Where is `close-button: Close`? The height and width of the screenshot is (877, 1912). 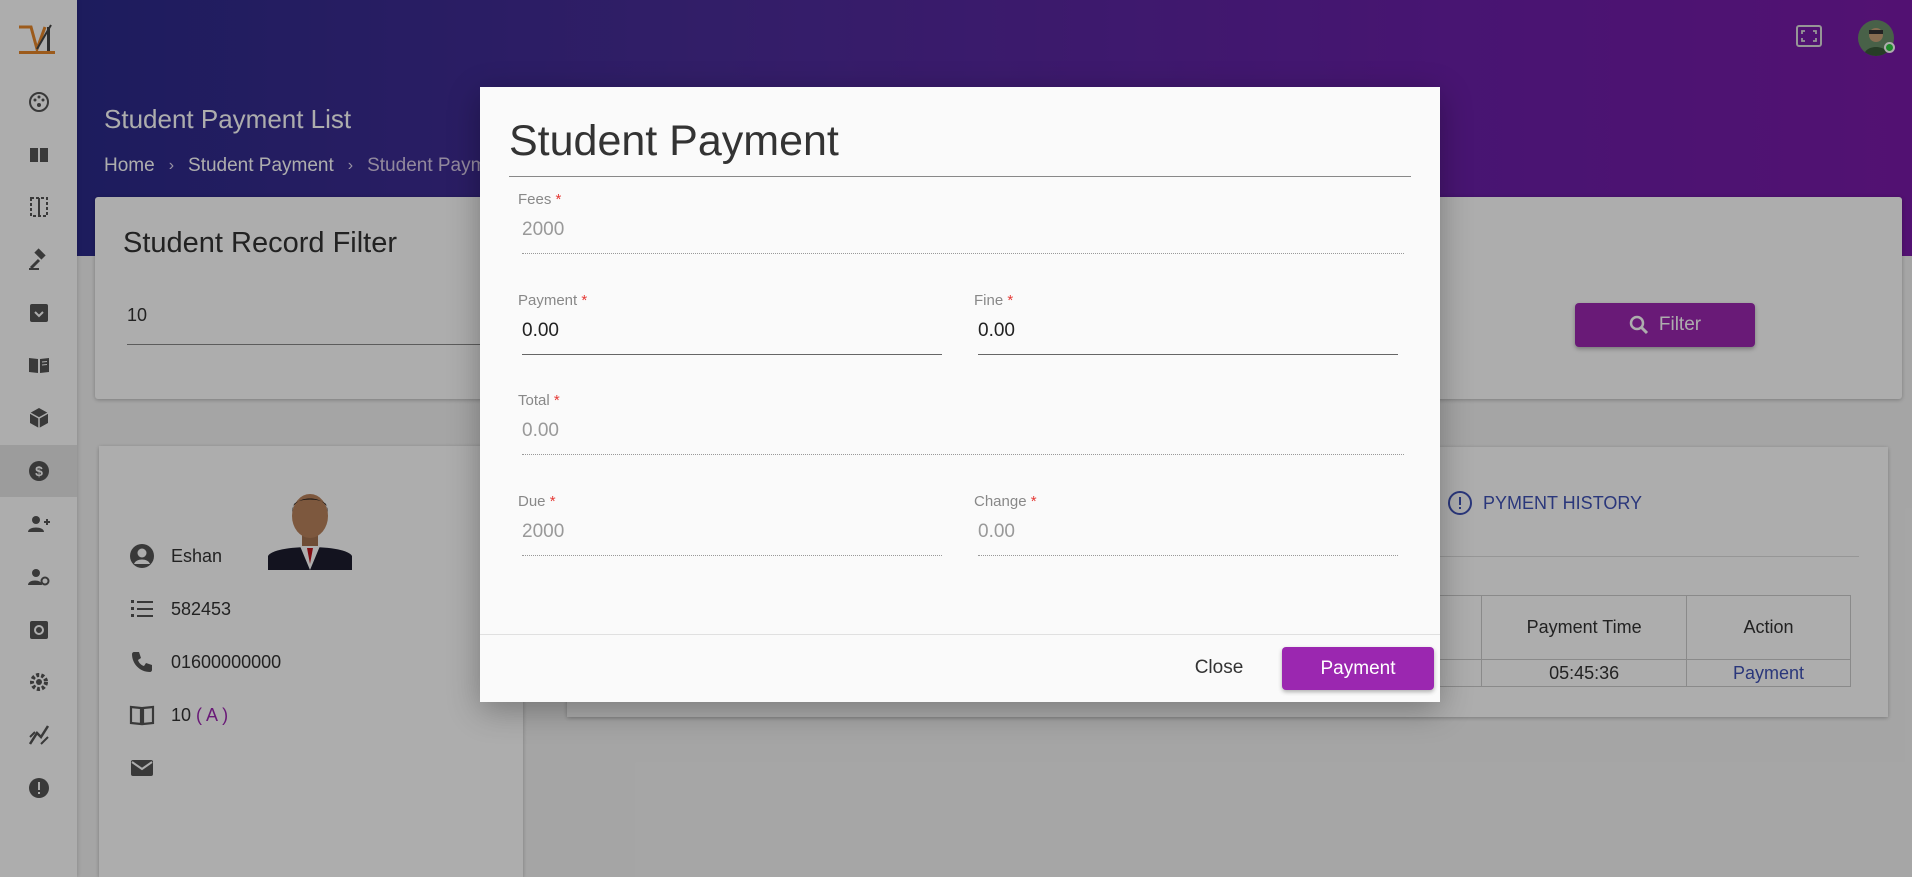 close-button: Close is located at coordinates (1219, 668).